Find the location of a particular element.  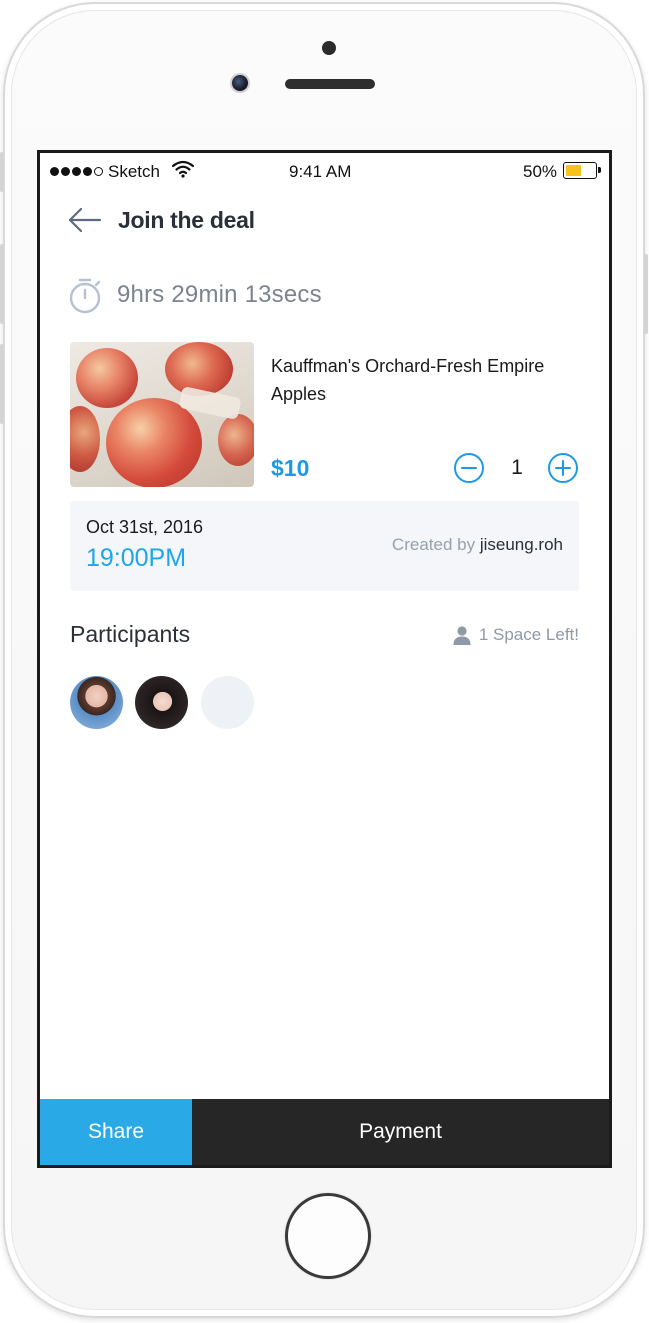

page-header: Join the deal is located at coordinates (324, 223).